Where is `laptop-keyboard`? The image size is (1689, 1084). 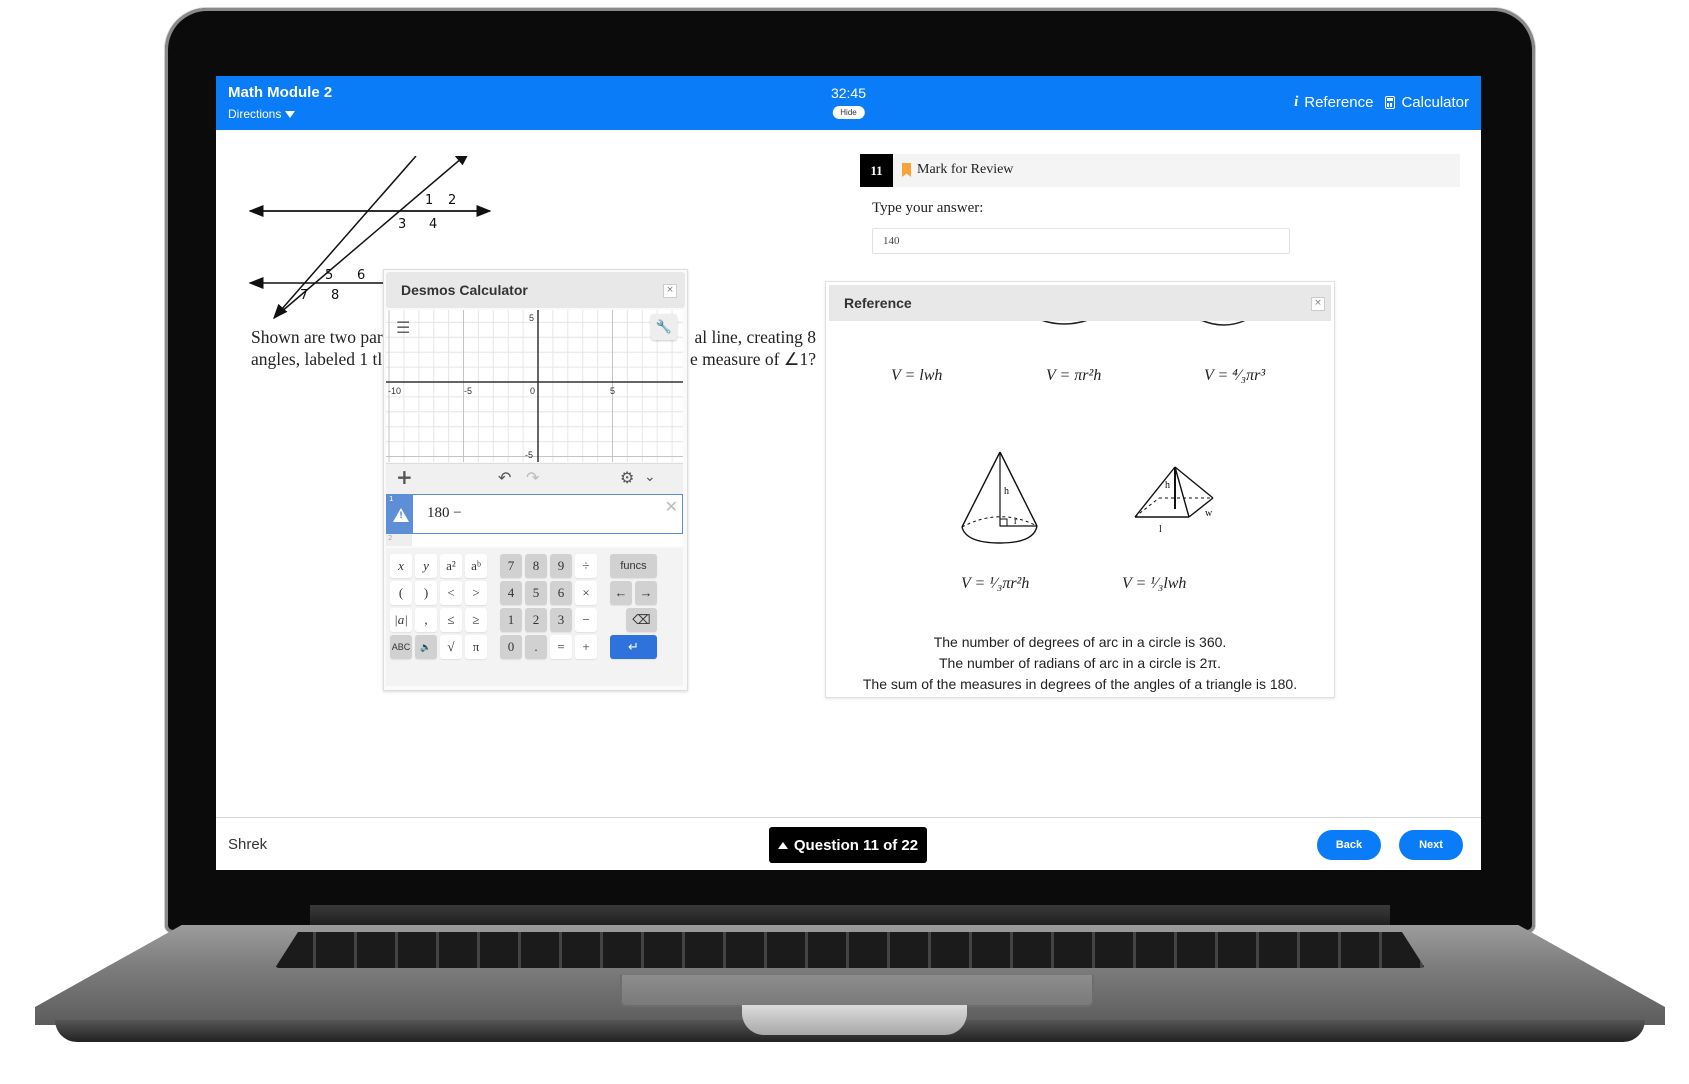 laptop-keyboard is located at coordinates (850, 950).